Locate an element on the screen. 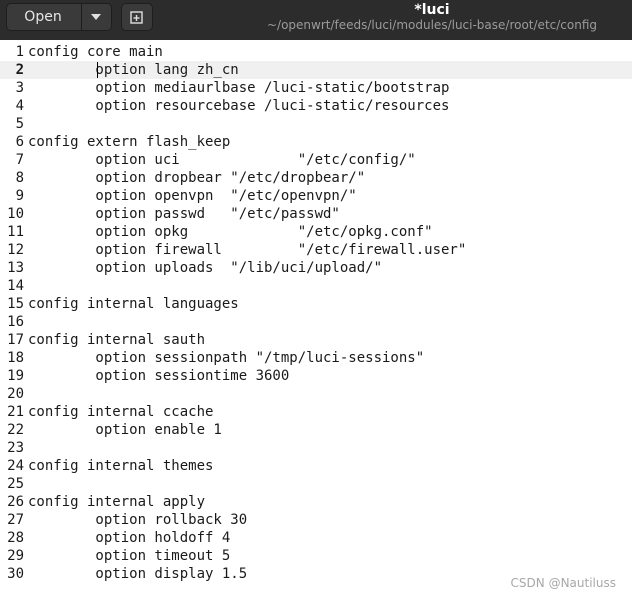 The image size is (632, 598). code-text: option uci "/etc/config/" is located at coordinates (222, 160).